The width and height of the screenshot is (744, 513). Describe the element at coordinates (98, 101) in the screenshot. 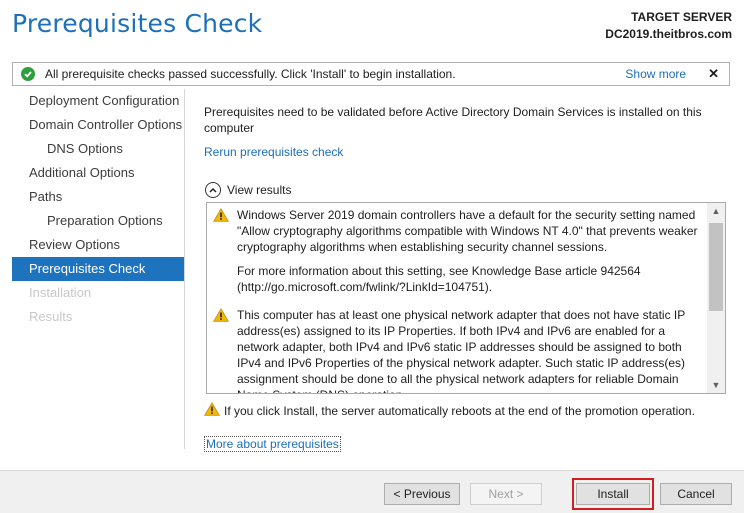

I see `nav-item-deployment-configuration: Deployment Configuration` at that location.